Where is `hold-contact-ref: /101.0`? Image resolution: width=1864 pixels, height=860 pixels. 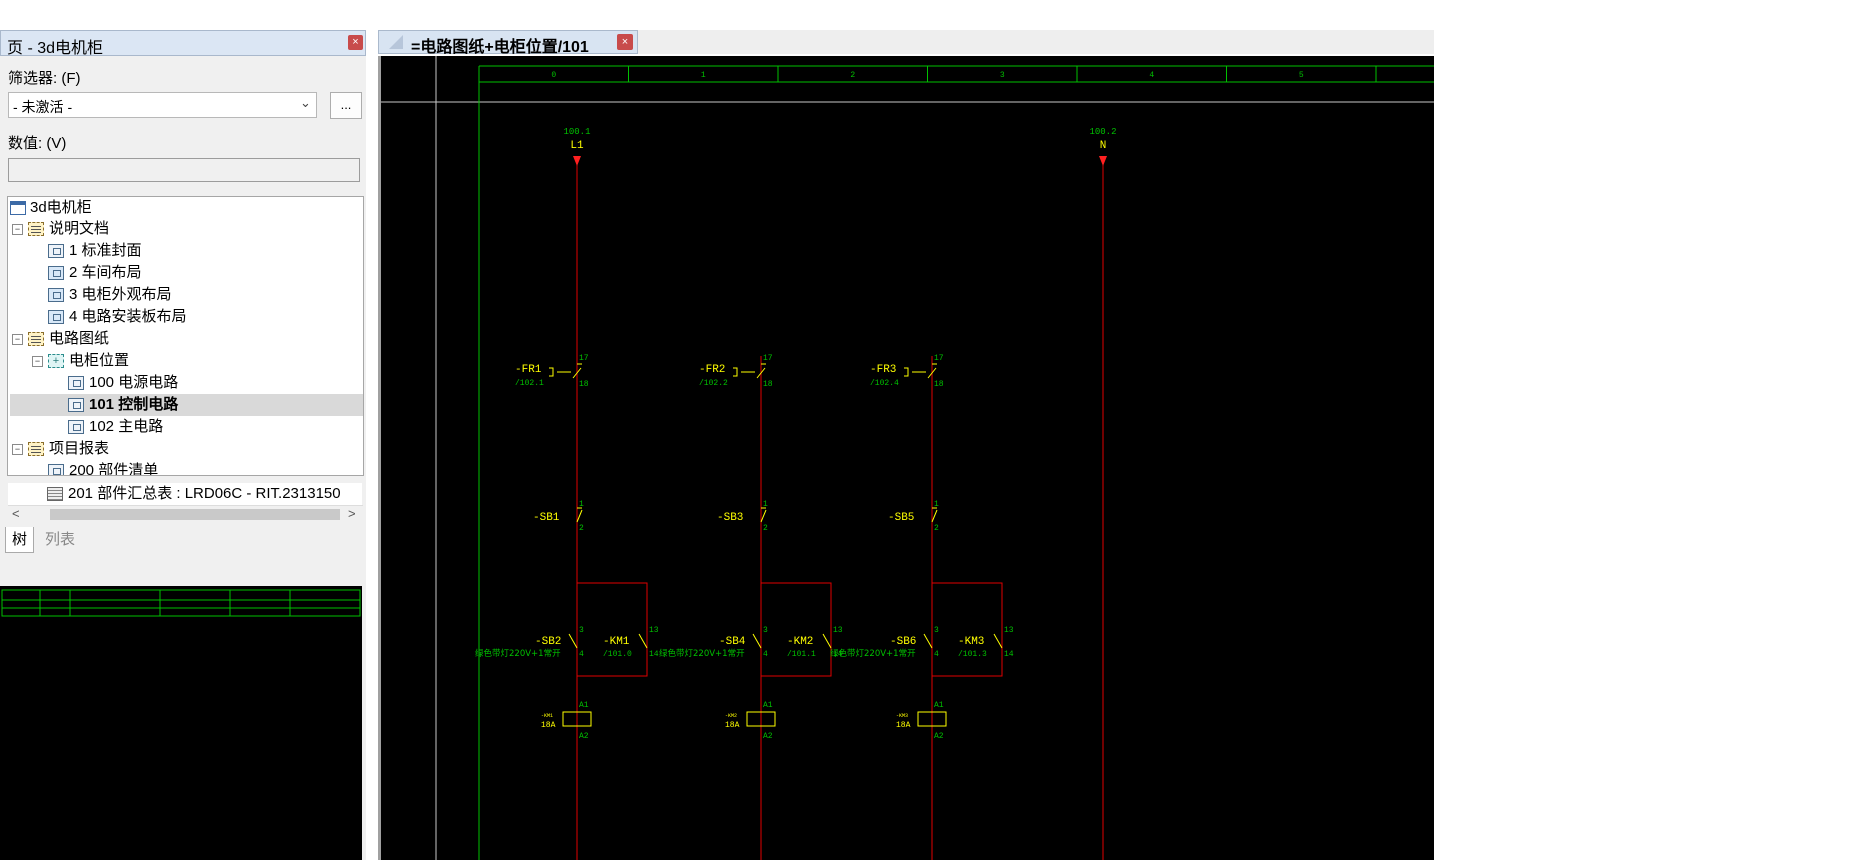 hold-contact-ref: /101.0 is located at coordinates (617, 654).